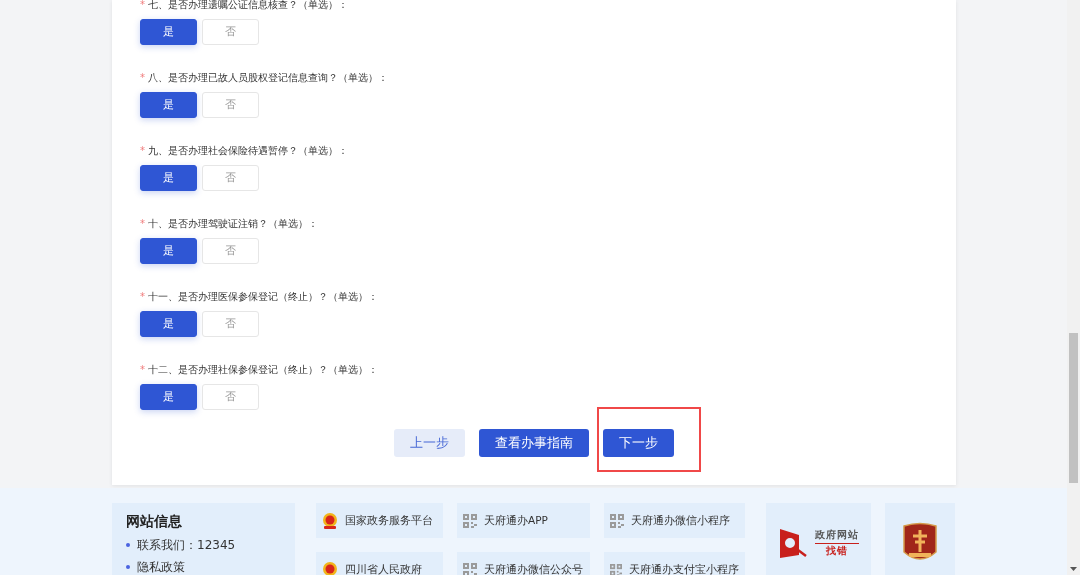 The image size is (1080, 575). What do you see at coordinates (268, 78) in the screenshot?
I see `question-label: 八、是否办理已故人员股权登记信息查询？（单选）：` at bounding box center [268, 78].